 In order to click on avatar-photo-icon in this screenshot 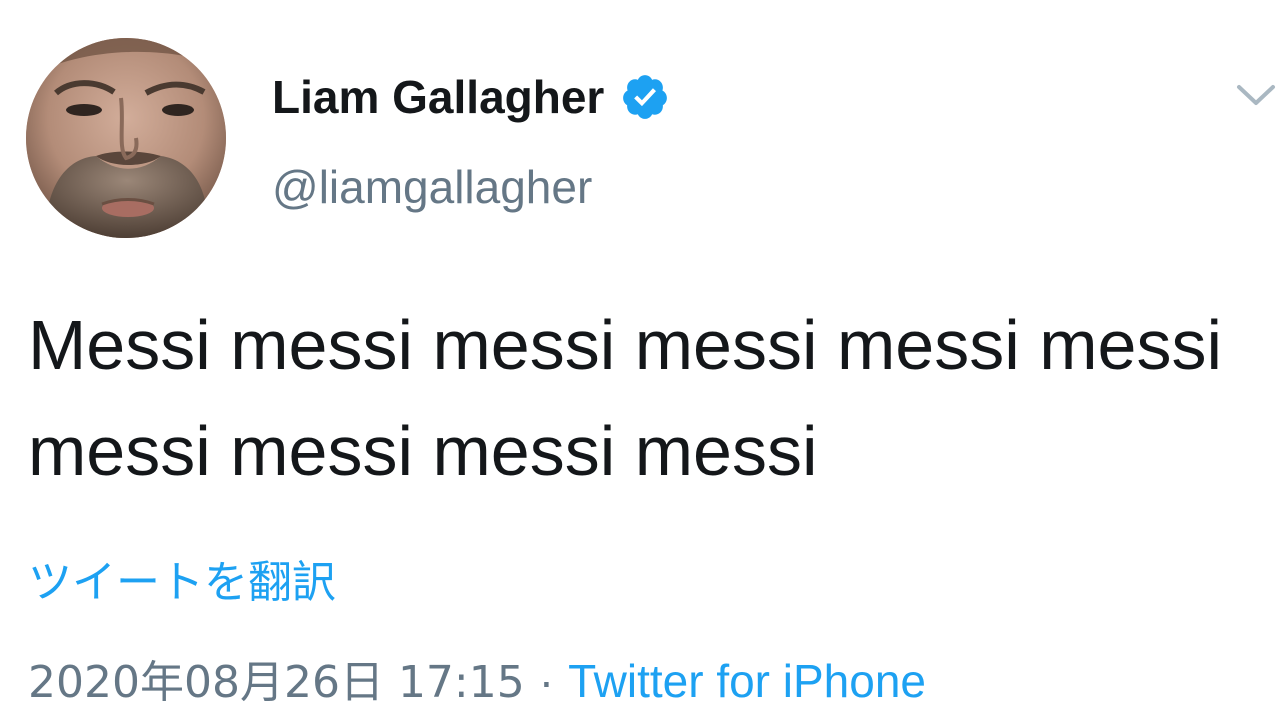, I will do `click(126, 138)`.